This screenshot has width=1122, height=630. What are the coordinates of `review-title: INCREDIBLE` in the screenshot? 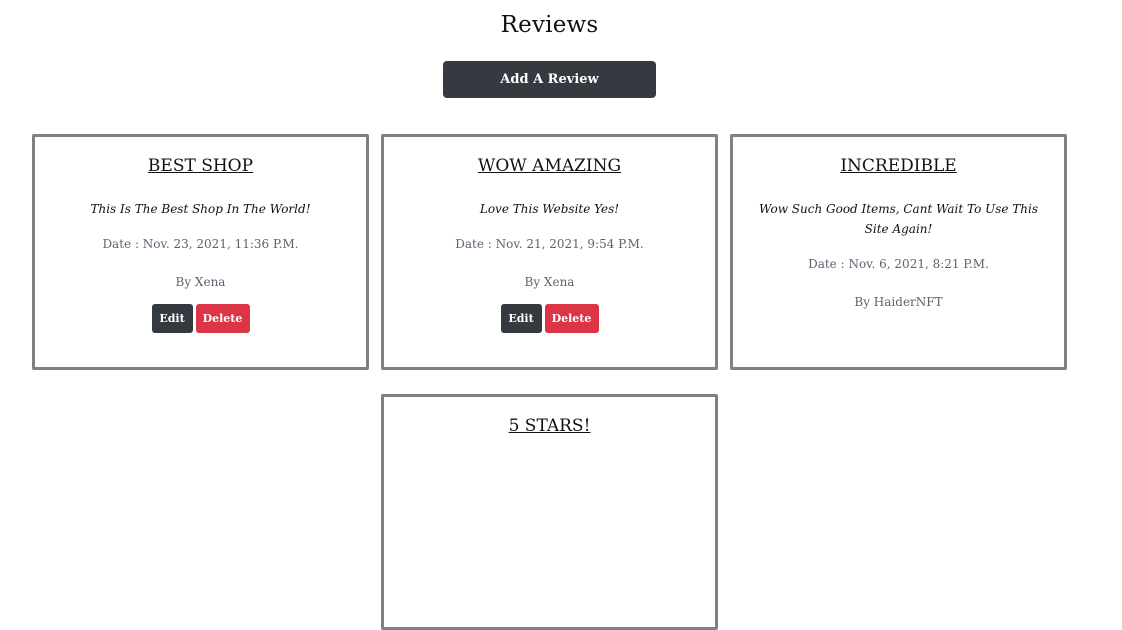 It's located at (898, 166).